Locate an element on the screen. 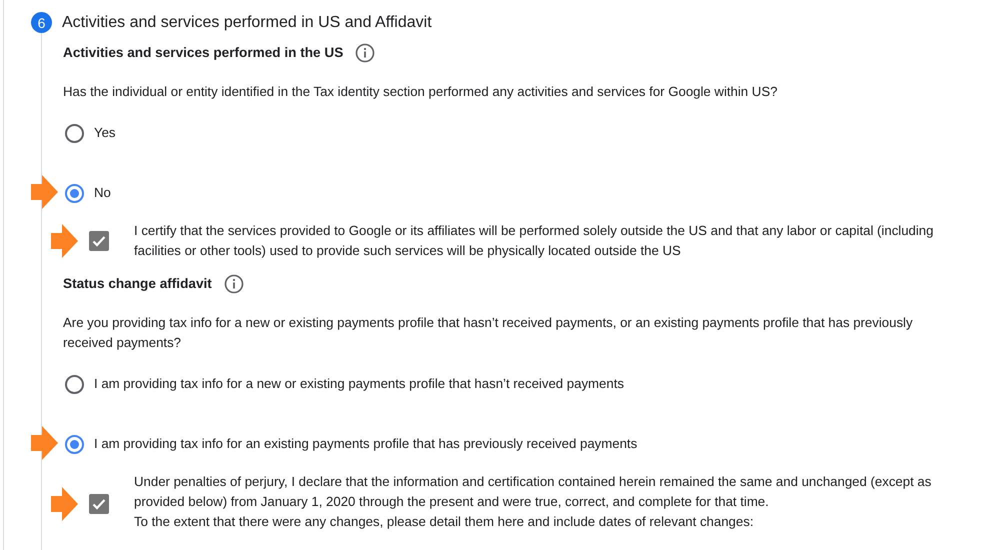 This screenshot has width=985, height=550. radio-label: No is located at coordinates (102, 193).